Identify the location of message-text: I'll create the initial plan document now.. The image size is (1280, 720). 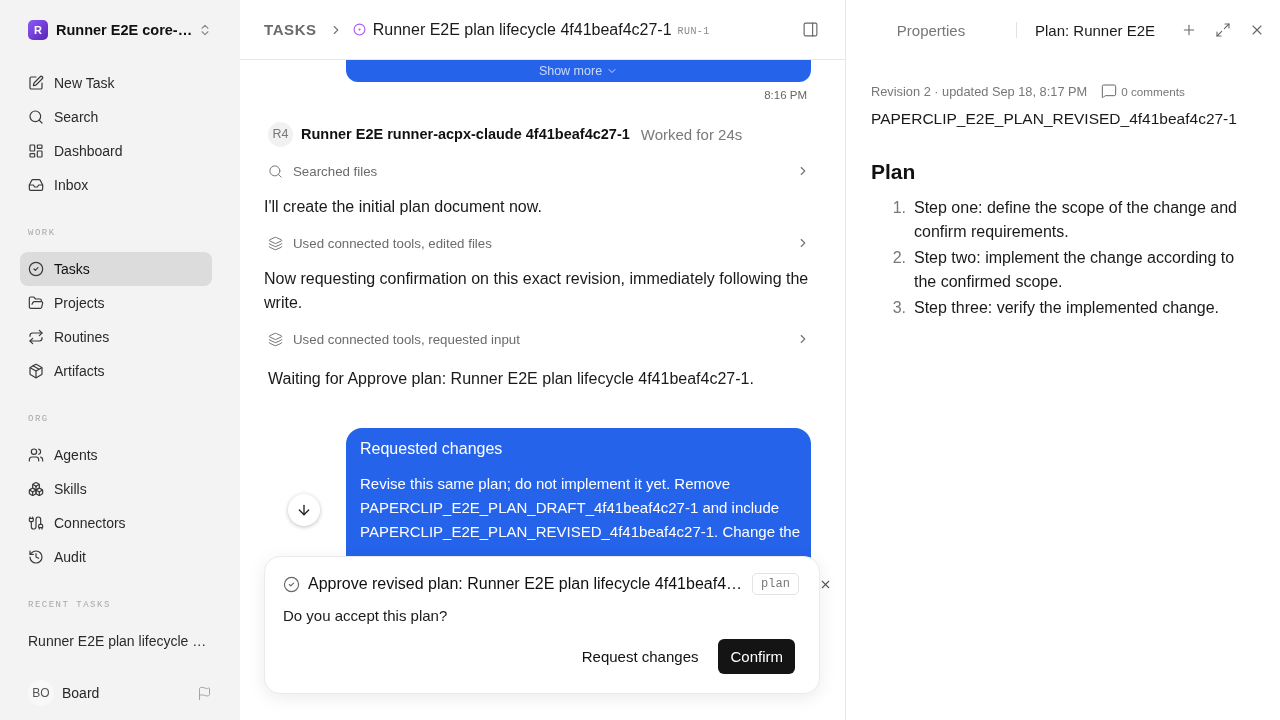
(403, 207).